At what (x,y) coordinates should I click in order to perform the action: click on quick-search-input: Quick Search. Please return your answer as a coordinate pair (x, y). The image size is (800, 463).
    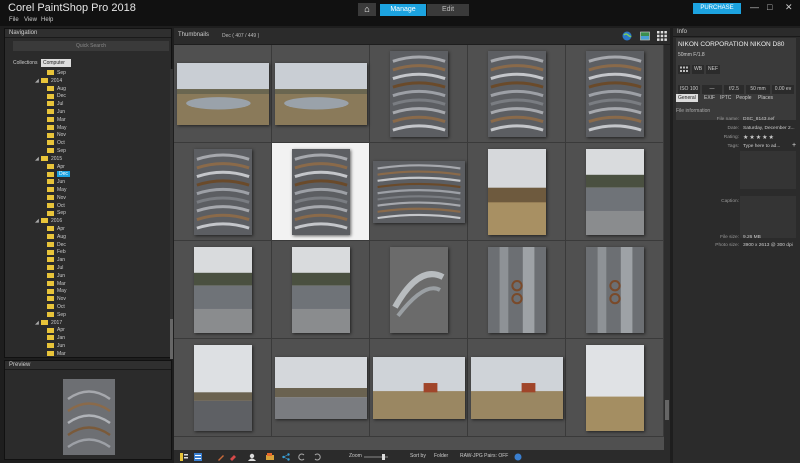
    Looking at the image, I should click on (91, 46).